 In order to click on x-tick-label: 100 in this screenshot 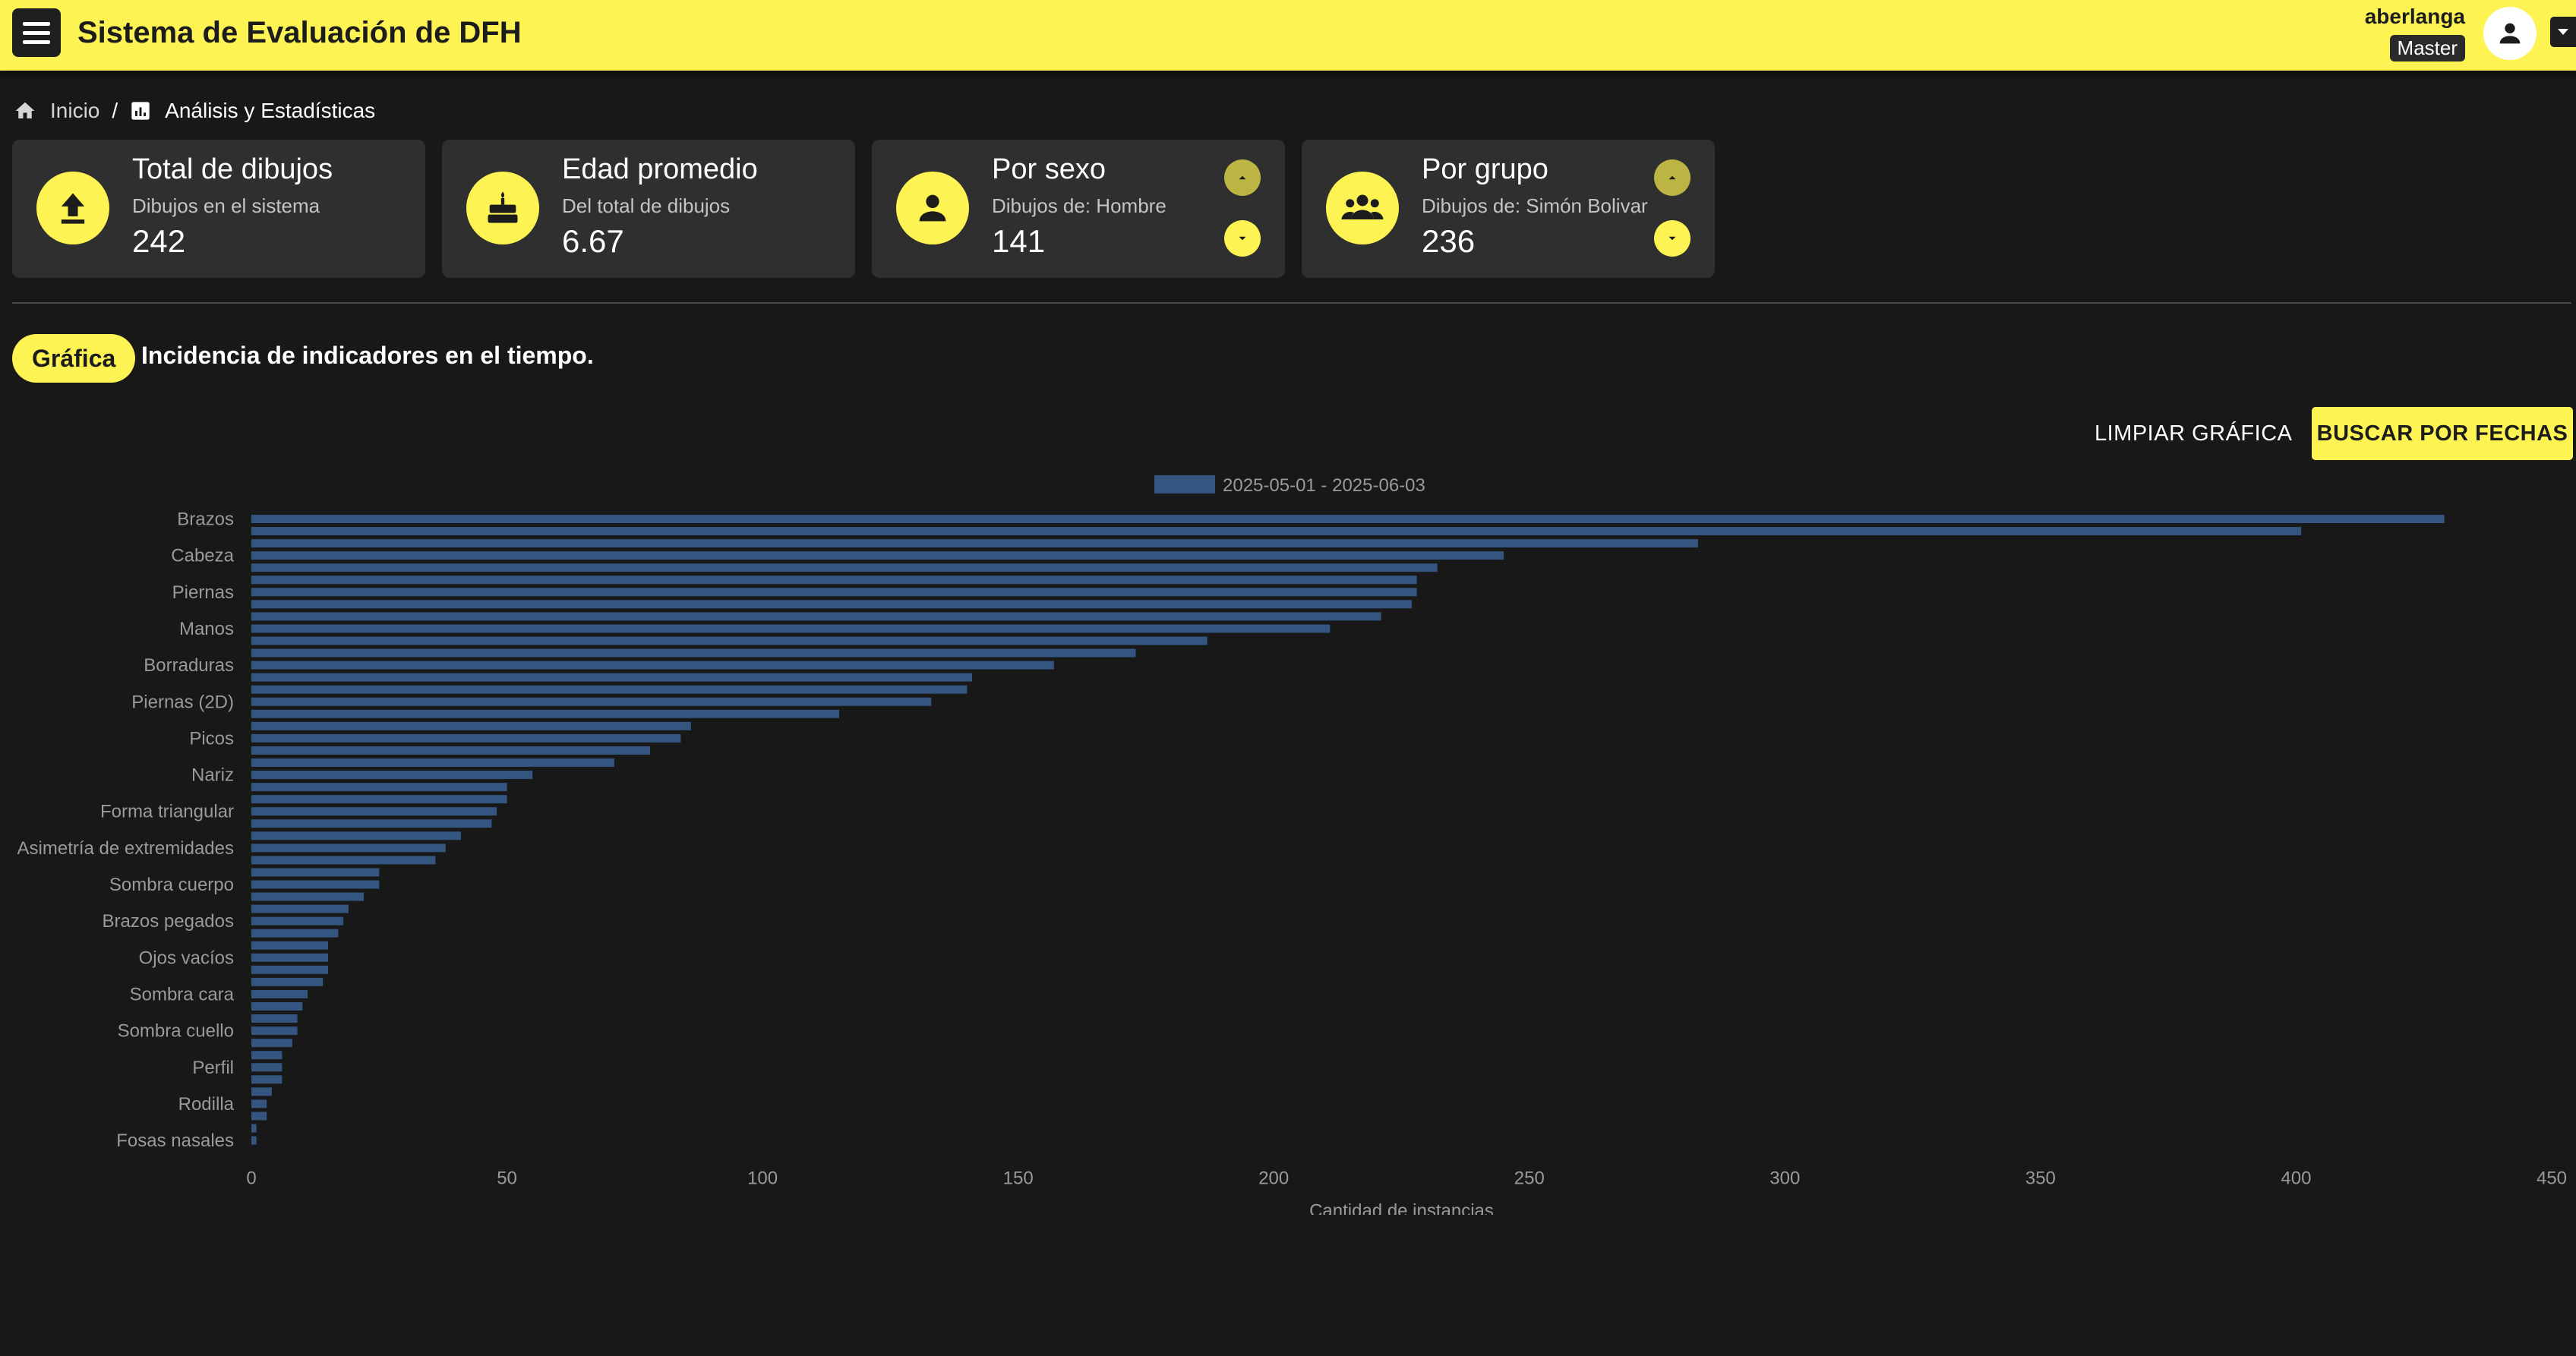, I will do `click(762, 1178)`.